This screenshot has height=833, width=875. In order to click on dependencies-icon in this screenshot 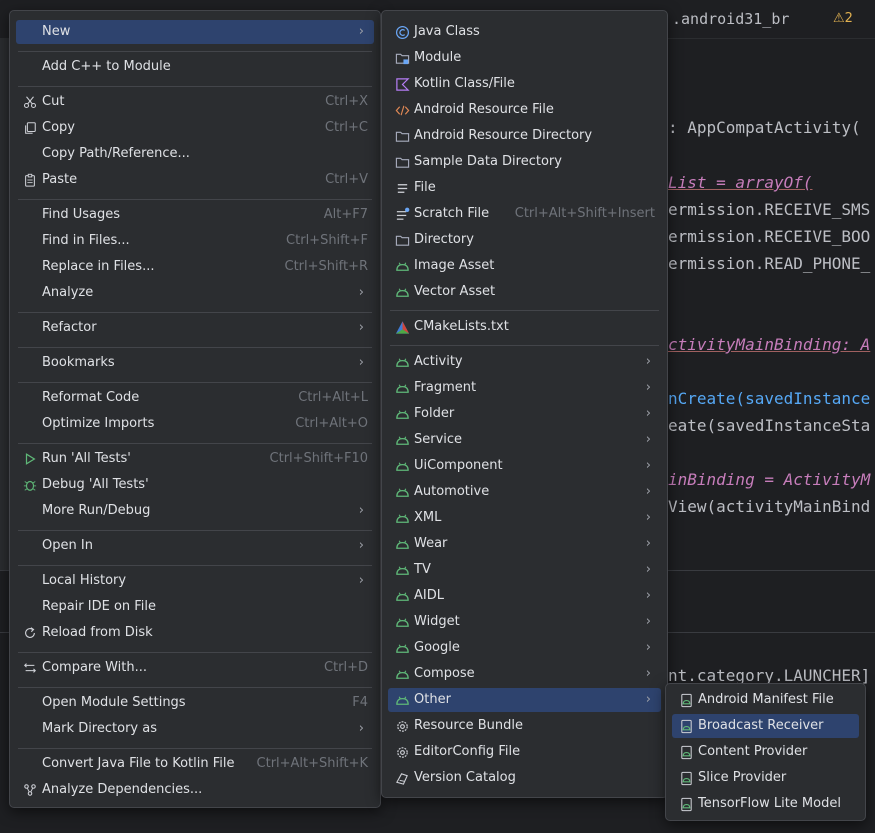, I will do `click(30, 790)`.